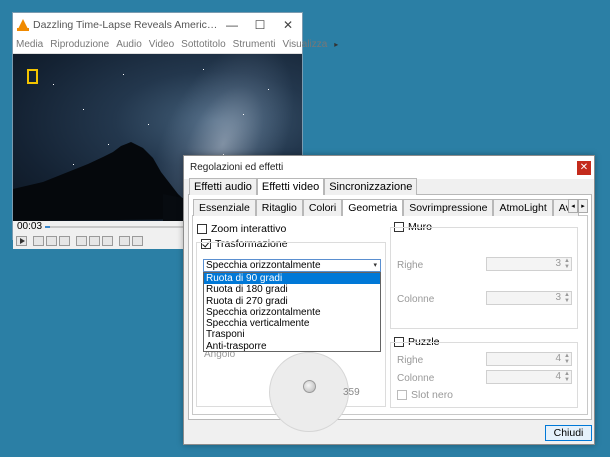 The image size is (610, 457). What do you see at coordinates (292, 334) in the screenshot?
I see `dropdown-item: Trasponi` at bounding box center [292, 334].